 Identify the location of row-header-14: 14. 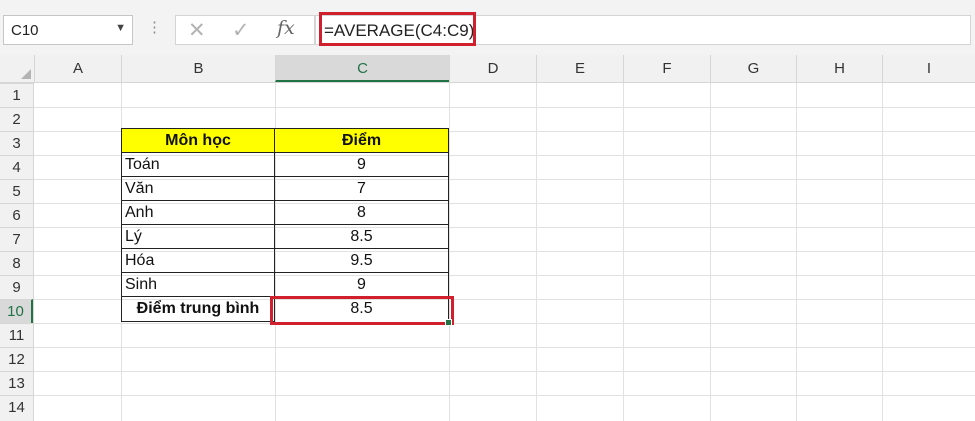
(16, 407).